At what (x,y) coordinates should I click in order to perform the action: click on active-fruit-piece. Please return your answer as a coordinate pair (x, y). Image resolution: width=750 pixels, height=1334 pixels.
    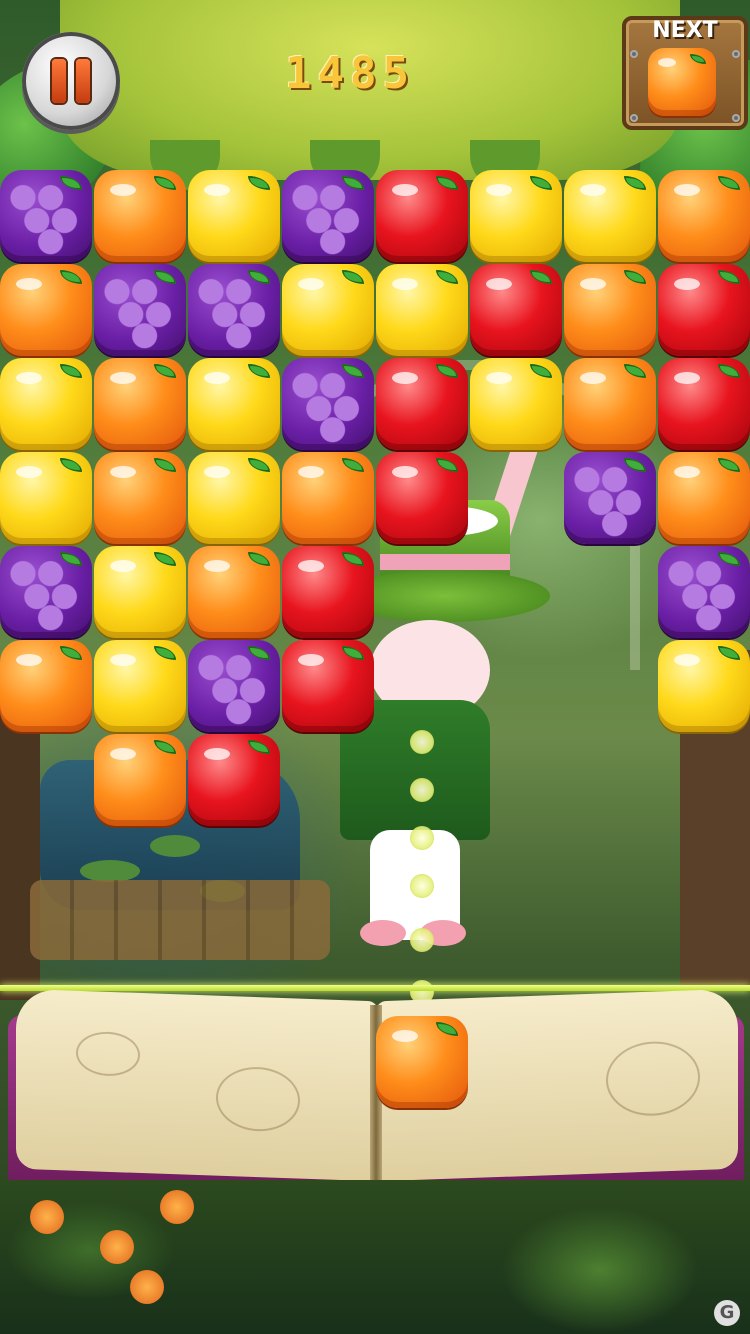
    Looking at the image, I should click on (422, 1062).